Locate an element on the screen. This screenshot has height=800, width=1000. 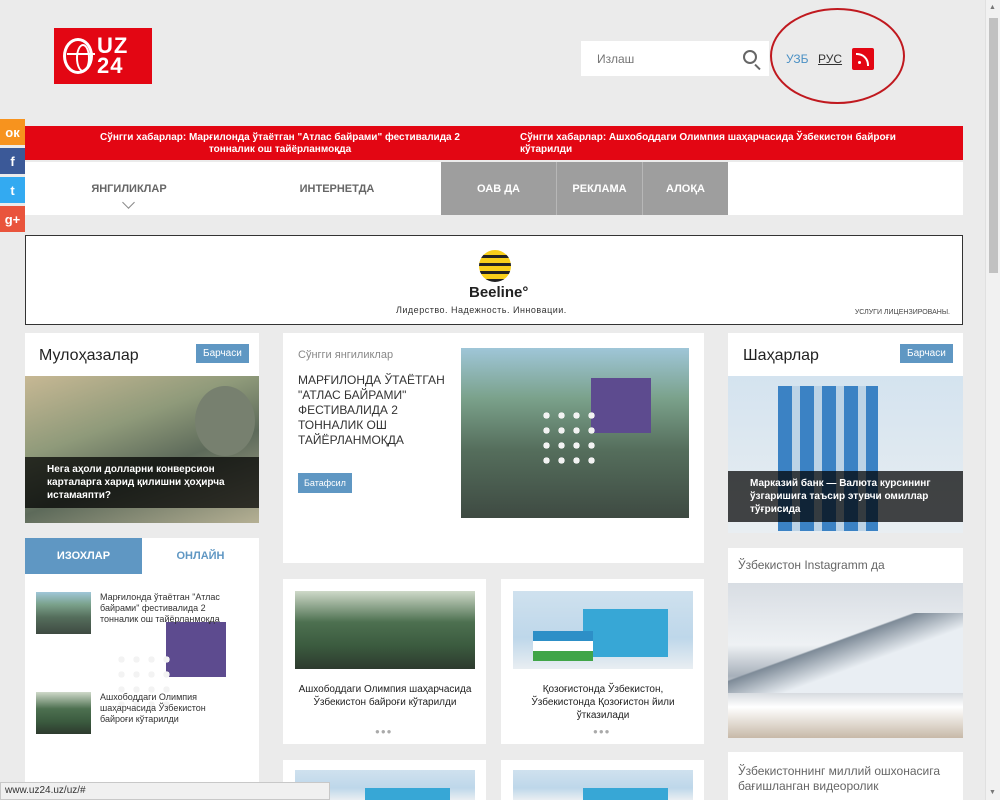
nav-item-contact: АЛОҚА is located at coordinates (685, 188).